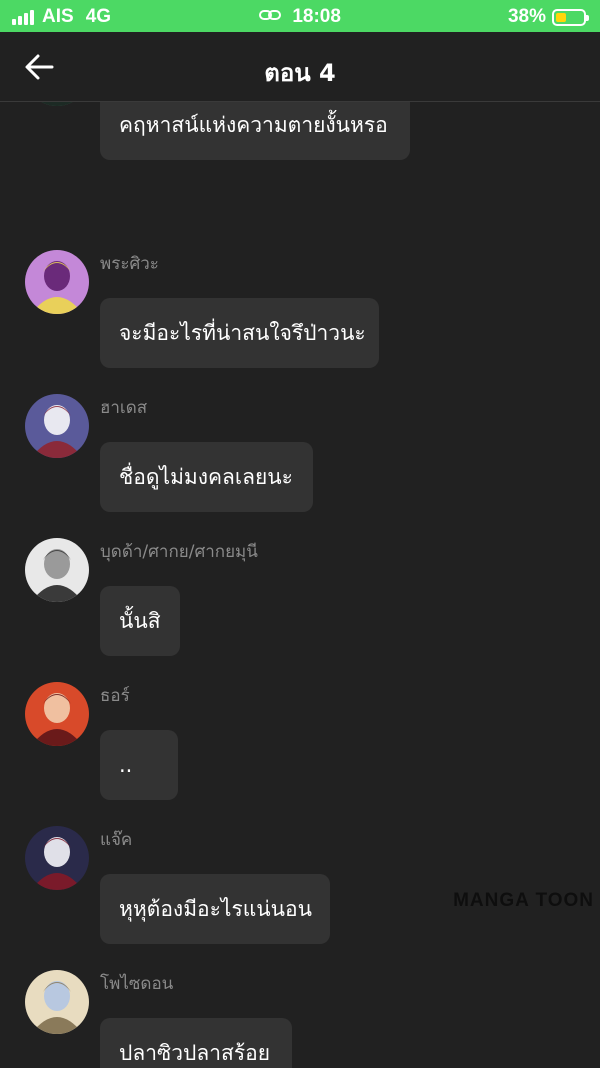 This screenshot has width=600, height=1068. I want to click on status-bar: AIS 4G 18:08 38%, so click(300, 16).